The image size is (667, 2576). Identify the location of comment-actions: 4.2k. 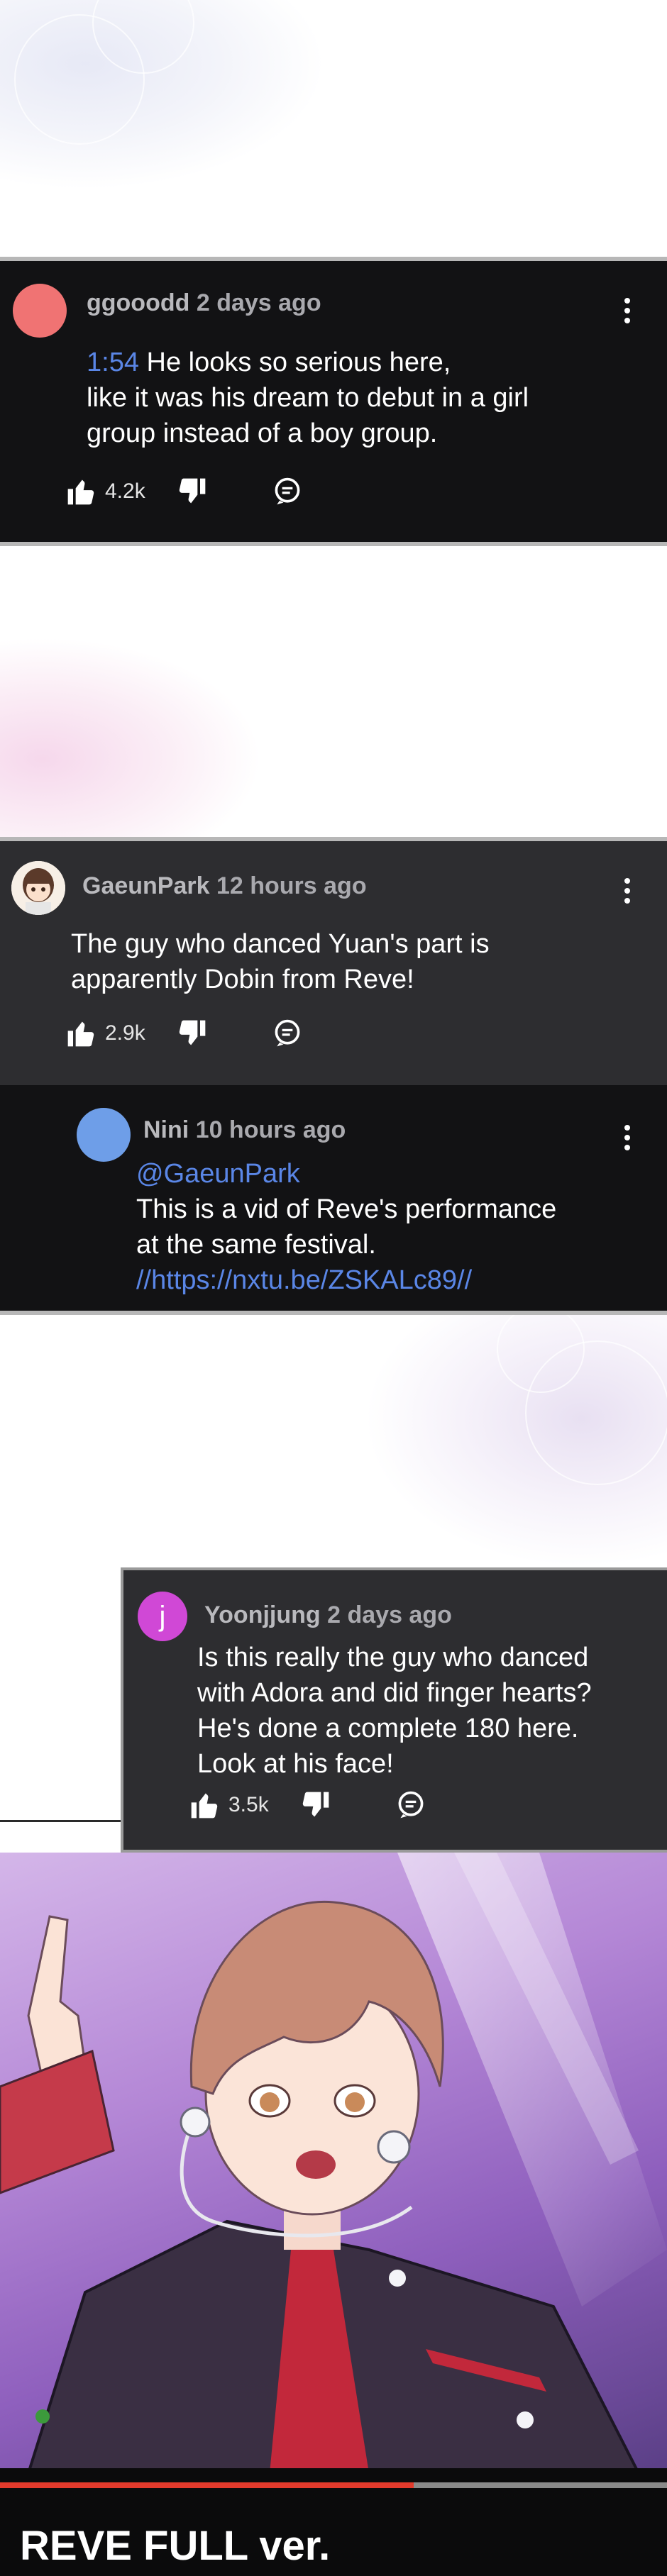
(184, 492).